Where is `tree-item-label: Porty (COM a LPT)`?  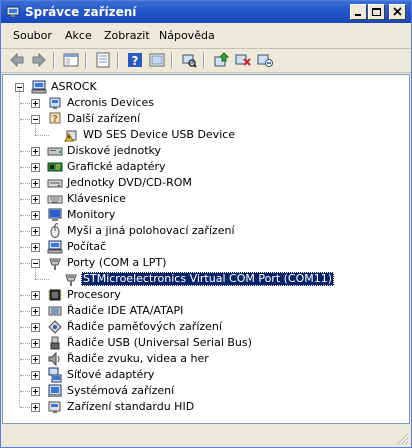
tree-item-label: Porty (COM a LPT) is located at coordinates (117, 262).